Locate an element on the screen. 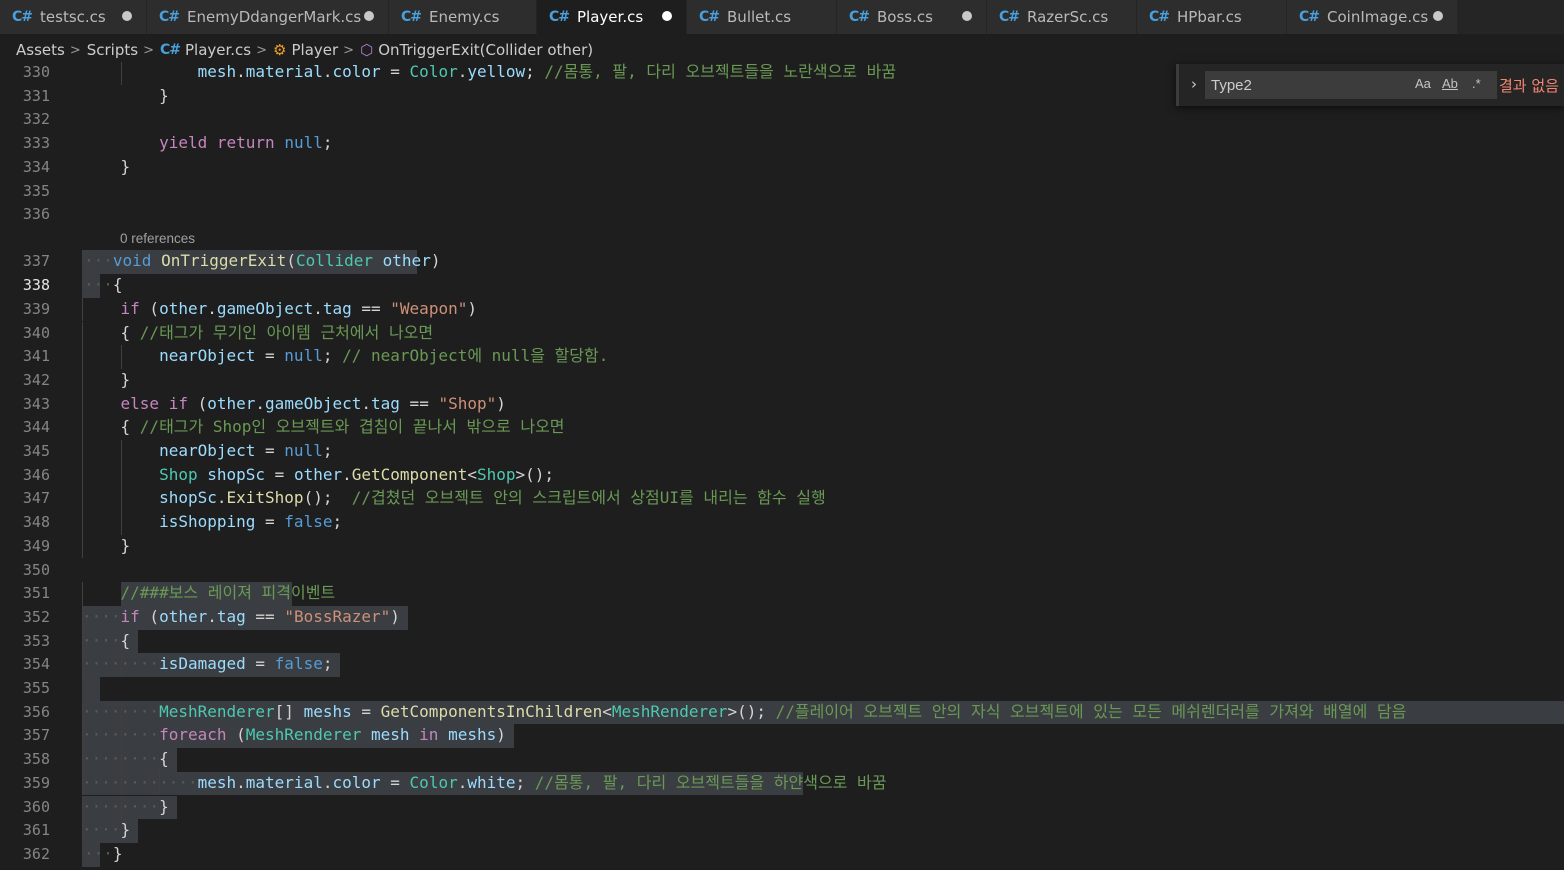 This screenshot has width=1564, height=870. tab-enemy: C# Enemy.cs is located at coordinates (463, 17).